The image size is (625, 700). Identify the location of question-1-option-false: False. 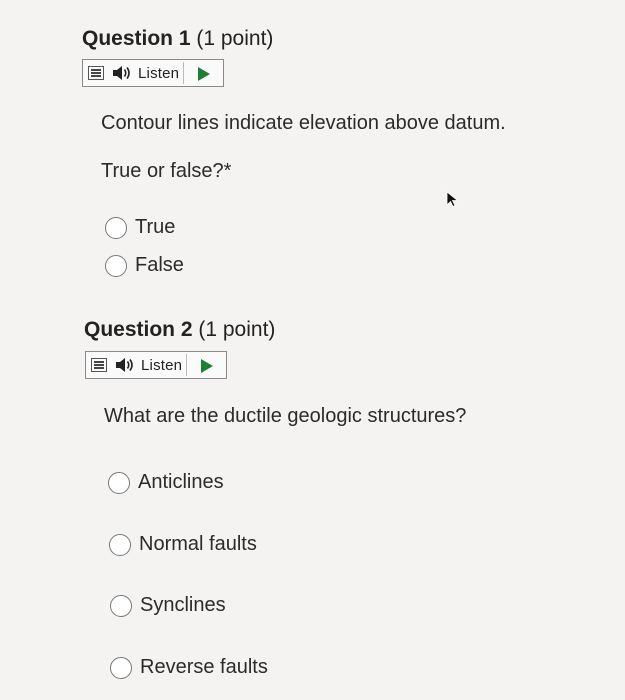
(144, 265).